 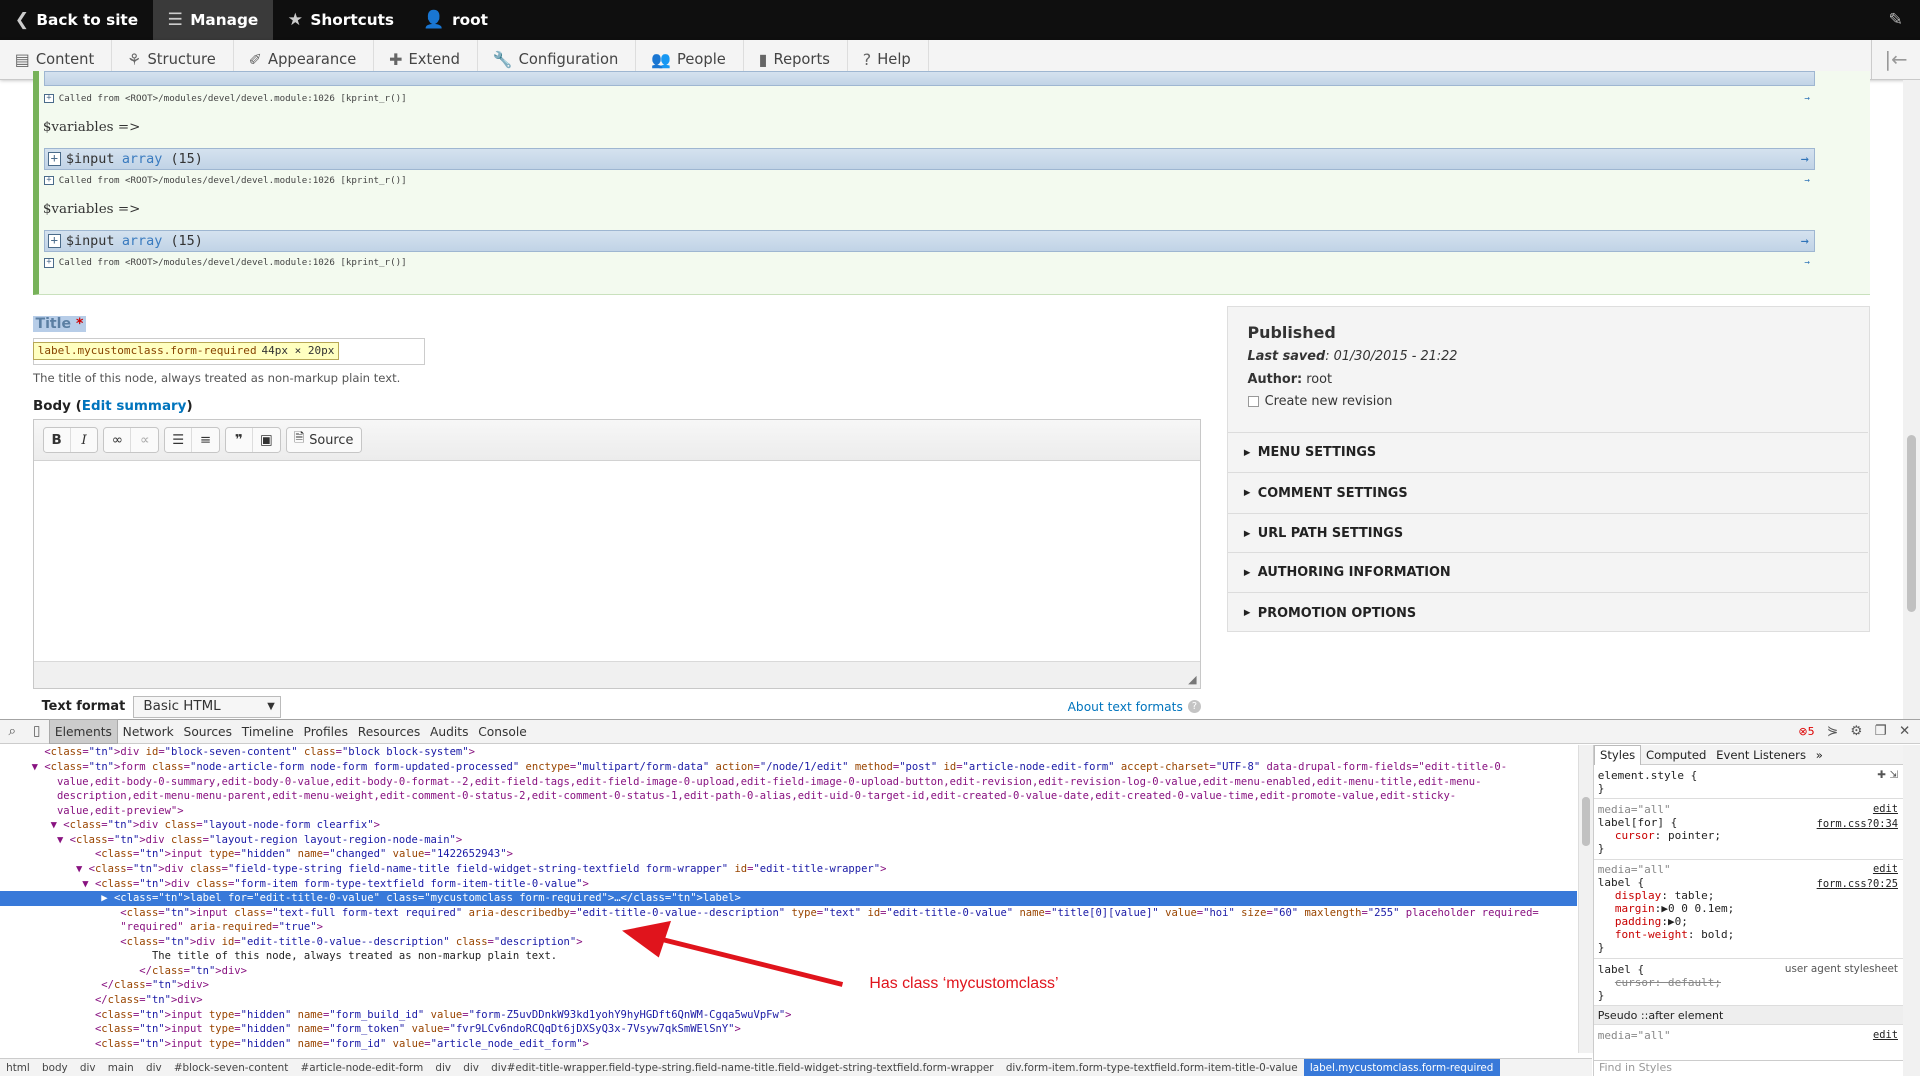 What do you see at coordinates (1857, 884) in the screenshot?
I see `source-link: form.css?0:25` at bounding box center [1857, 884].